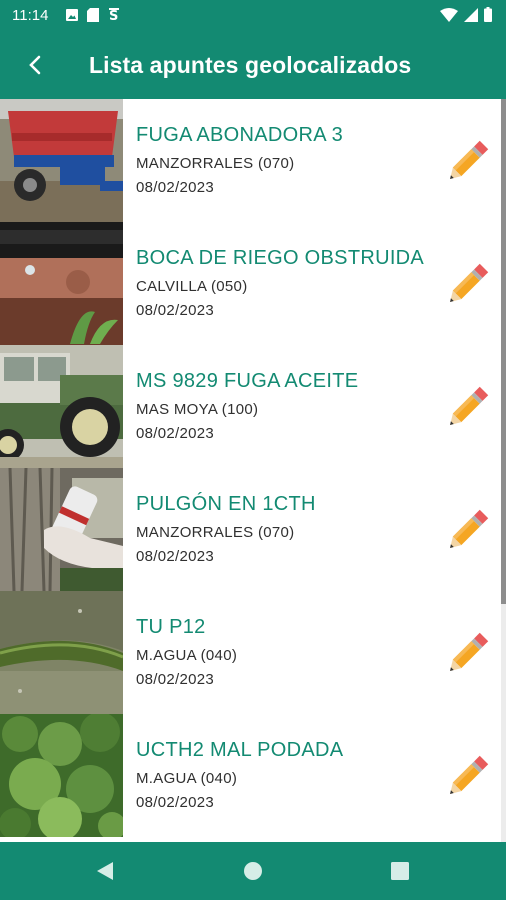 Image resolution: width=506 pixels, height=900 pixels. What do you see at coordinates (250, 775) in the screenshot?
I see `list-item: UCTH2 MAL PODADA M.AGUA (040) 08/02/2023` at bounding box center [250, 775].